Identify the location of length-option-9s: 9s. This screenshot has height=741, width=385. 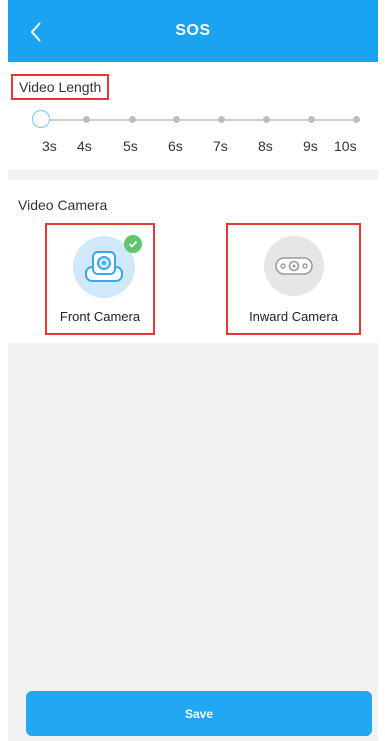
(310, 146).